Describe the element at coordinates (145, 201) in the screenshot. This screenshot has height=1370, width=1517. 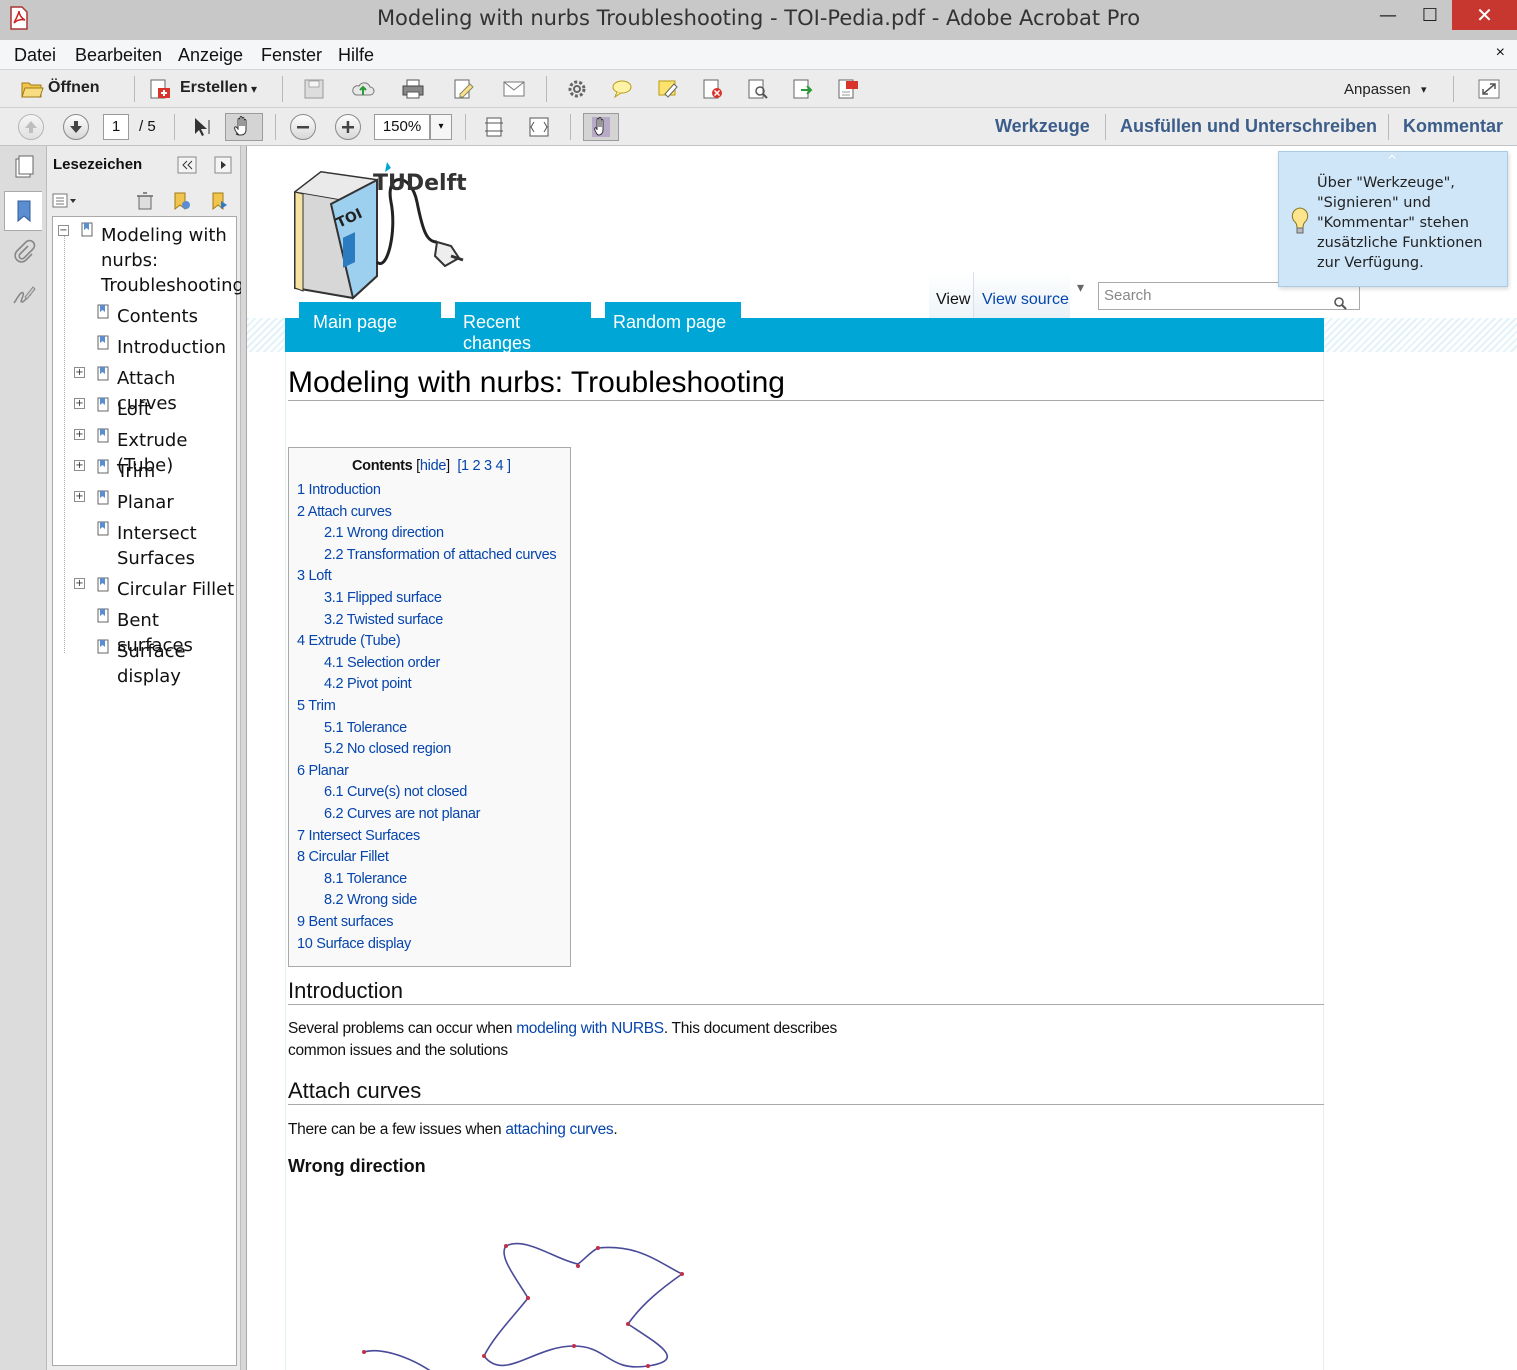
I see `trash-icon` at that location.